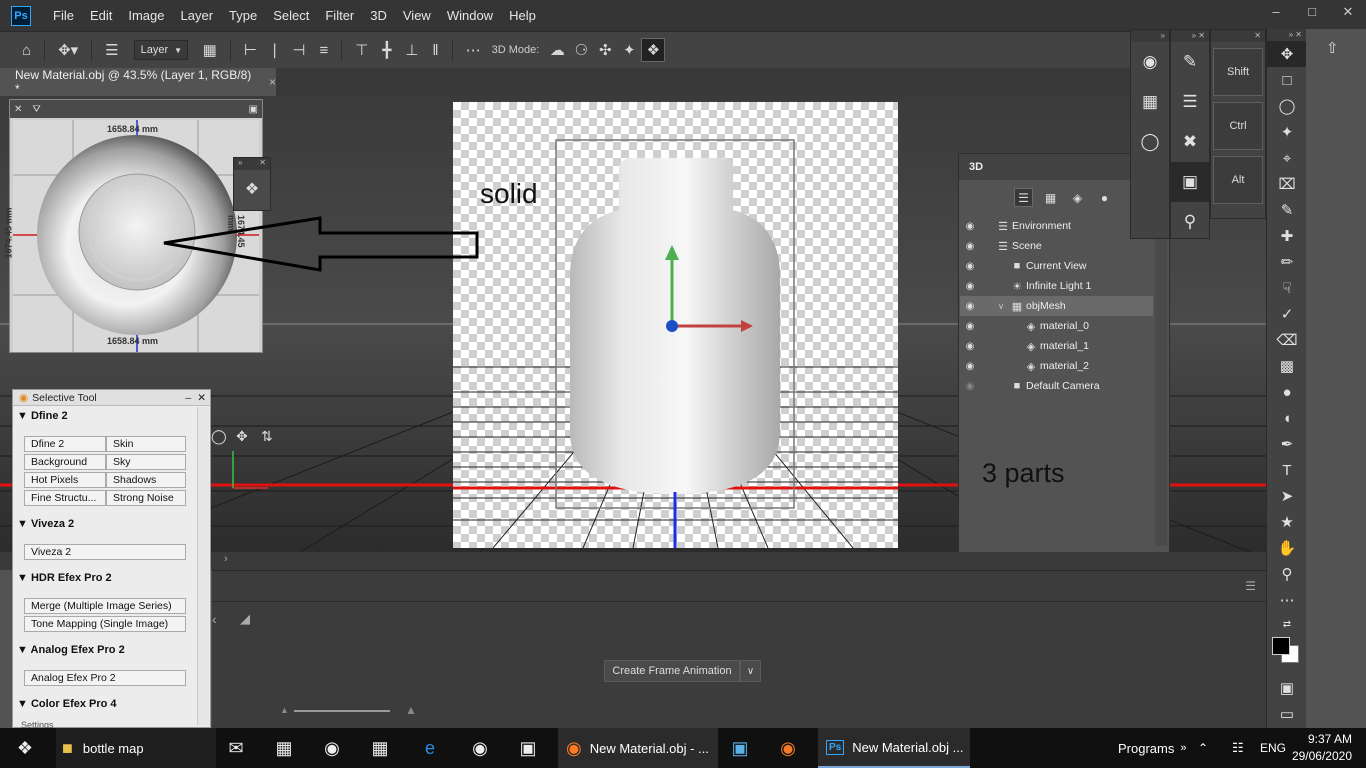 The height and width of the screenshot is (768, 1366). I want to click on menu-image: Image, so click(146, 15).